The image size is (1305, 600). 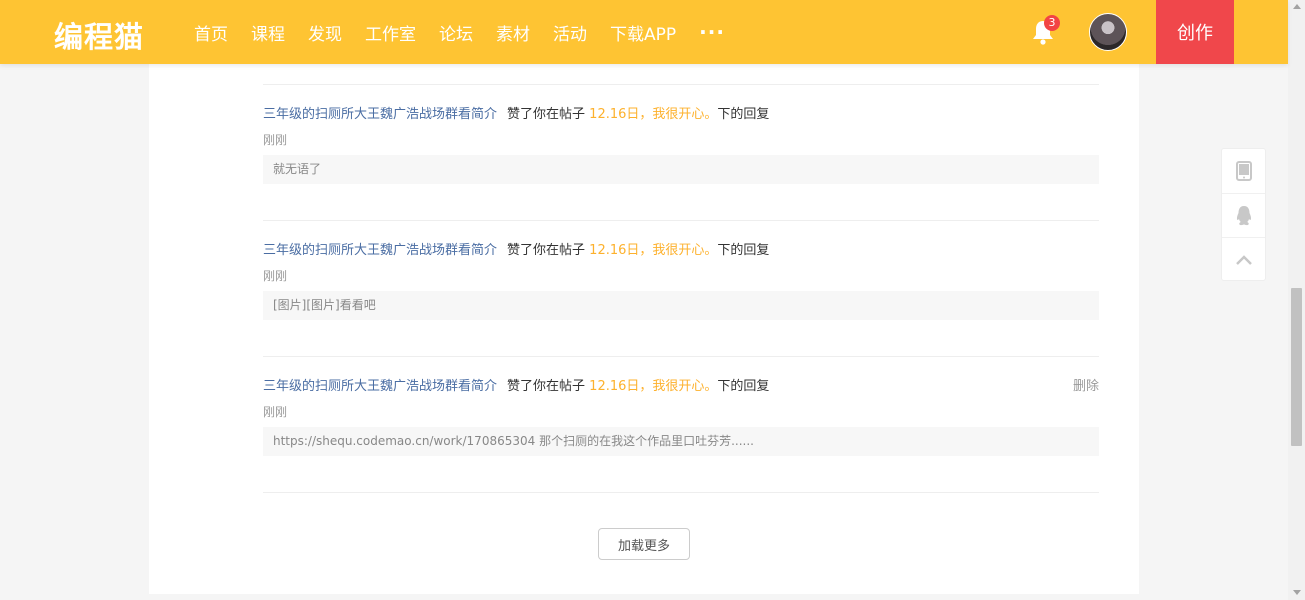 I want to click on main-nav: 首页 课程 发现 工作室 论坛 素材 活动 下载APP ···, so click(x=459, y=32).